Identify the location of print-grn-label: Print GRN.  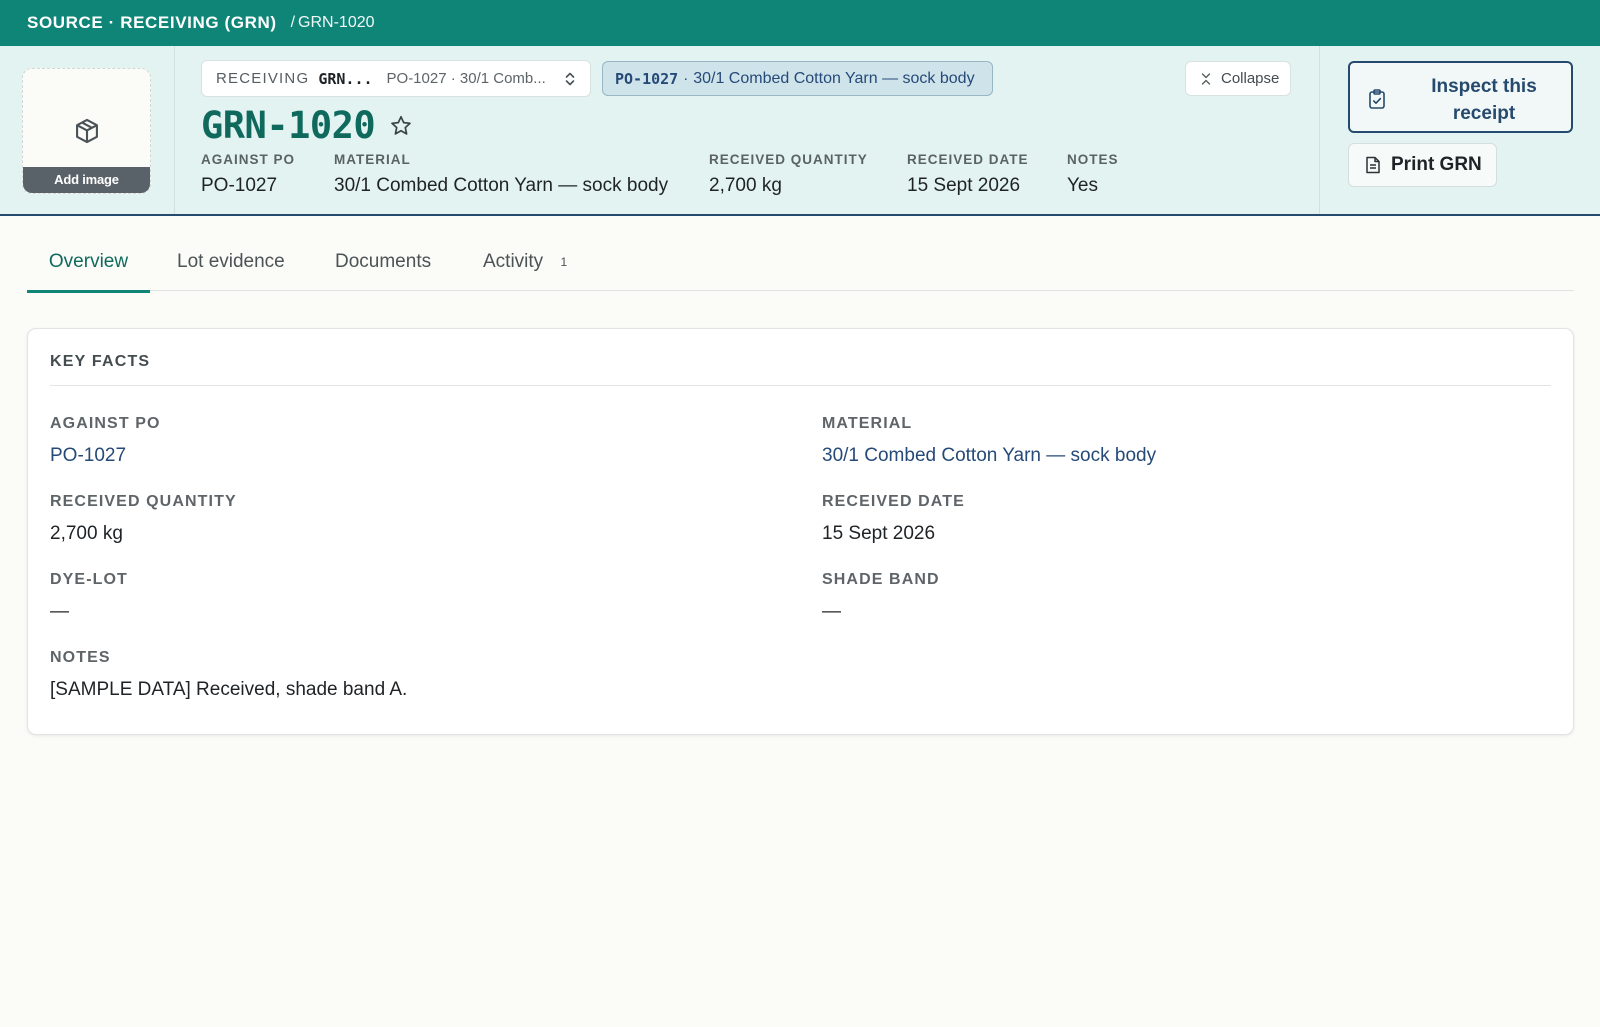
(1436, 164).